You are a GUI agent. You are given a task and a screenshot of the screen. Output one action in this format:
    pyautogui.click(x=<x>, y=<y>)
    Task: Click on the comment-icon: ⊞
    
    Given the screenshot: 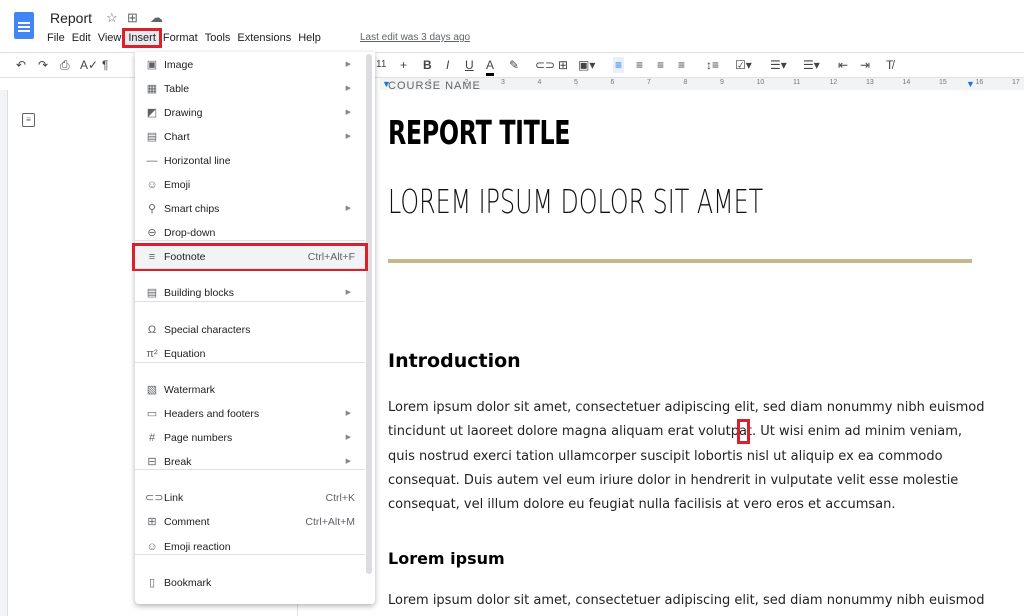 What is the action you would take?
    pyautogui.click(x=563, y=65)
    